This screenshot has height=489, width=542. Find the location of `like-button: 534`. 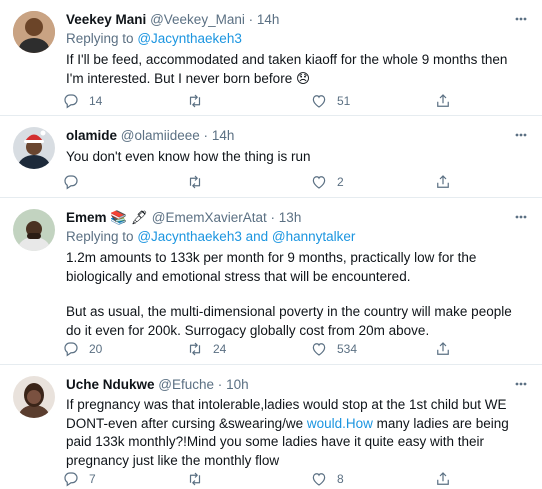

like-button: 534 is located at coordinates (333, 349).